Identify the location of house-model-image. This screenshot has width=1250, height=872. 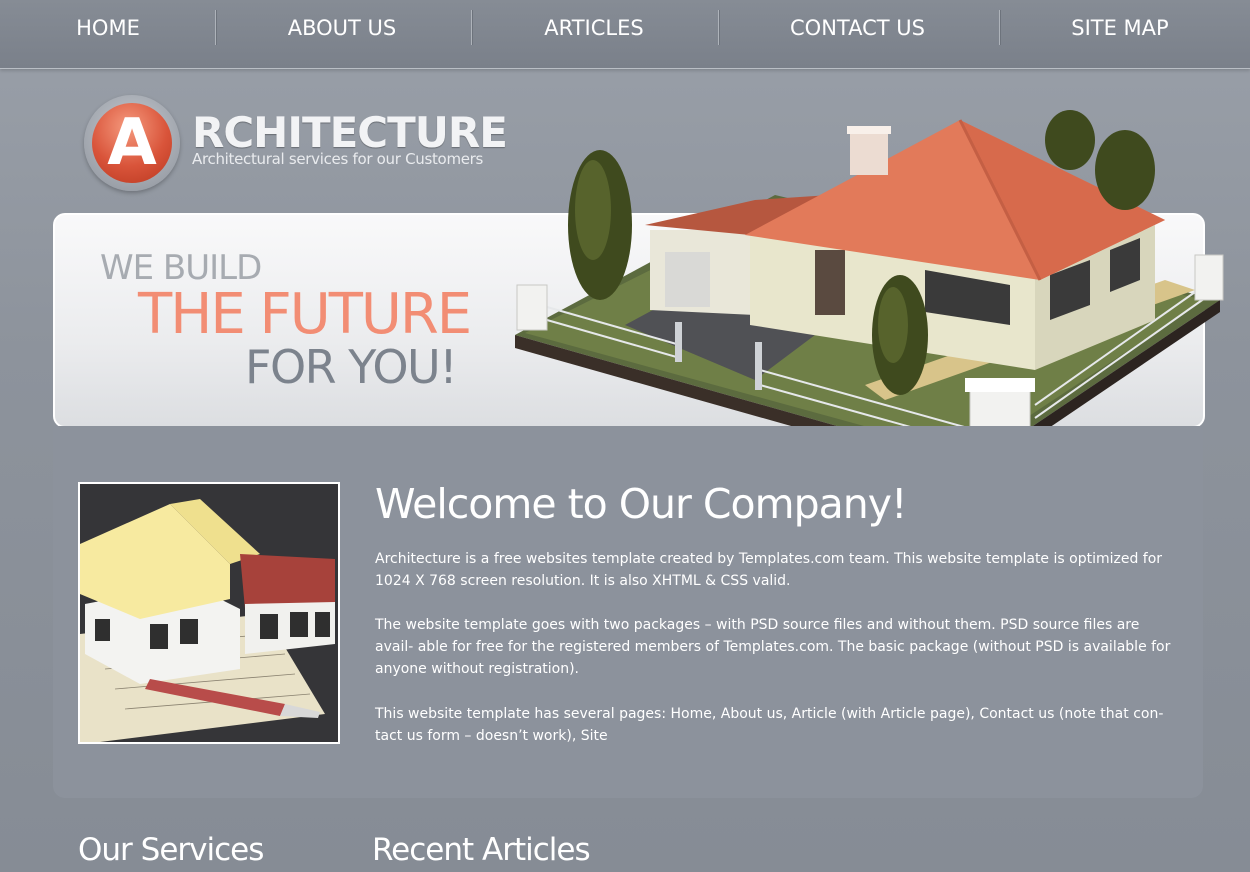
(209, 613).